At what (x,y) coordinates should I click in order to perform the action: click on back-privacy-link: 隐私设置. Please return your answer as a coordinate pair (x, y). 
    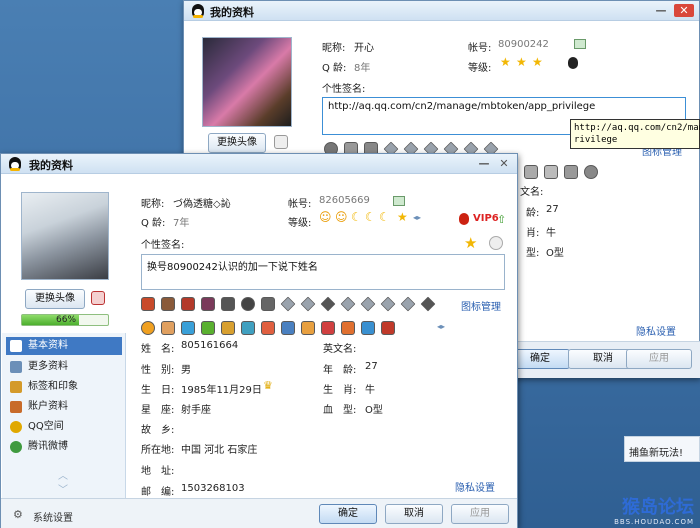
    Looking at the image, I should click on (656, 330).